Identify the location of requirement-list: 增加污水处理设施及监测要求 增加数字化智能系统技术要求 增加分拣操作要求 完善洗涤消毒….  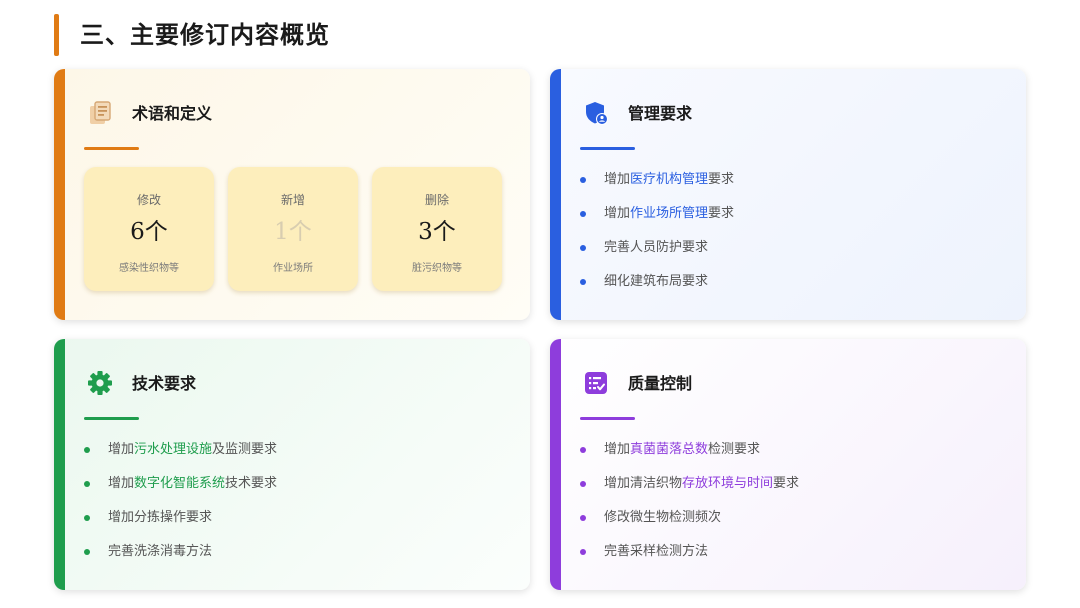
(180, 507).